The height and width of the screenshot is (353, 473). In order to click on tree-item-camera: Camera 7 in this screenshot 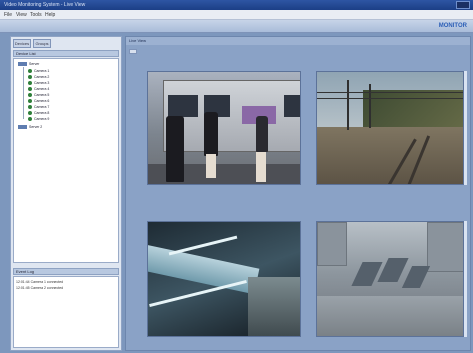, I will do `click(38, 107)`.